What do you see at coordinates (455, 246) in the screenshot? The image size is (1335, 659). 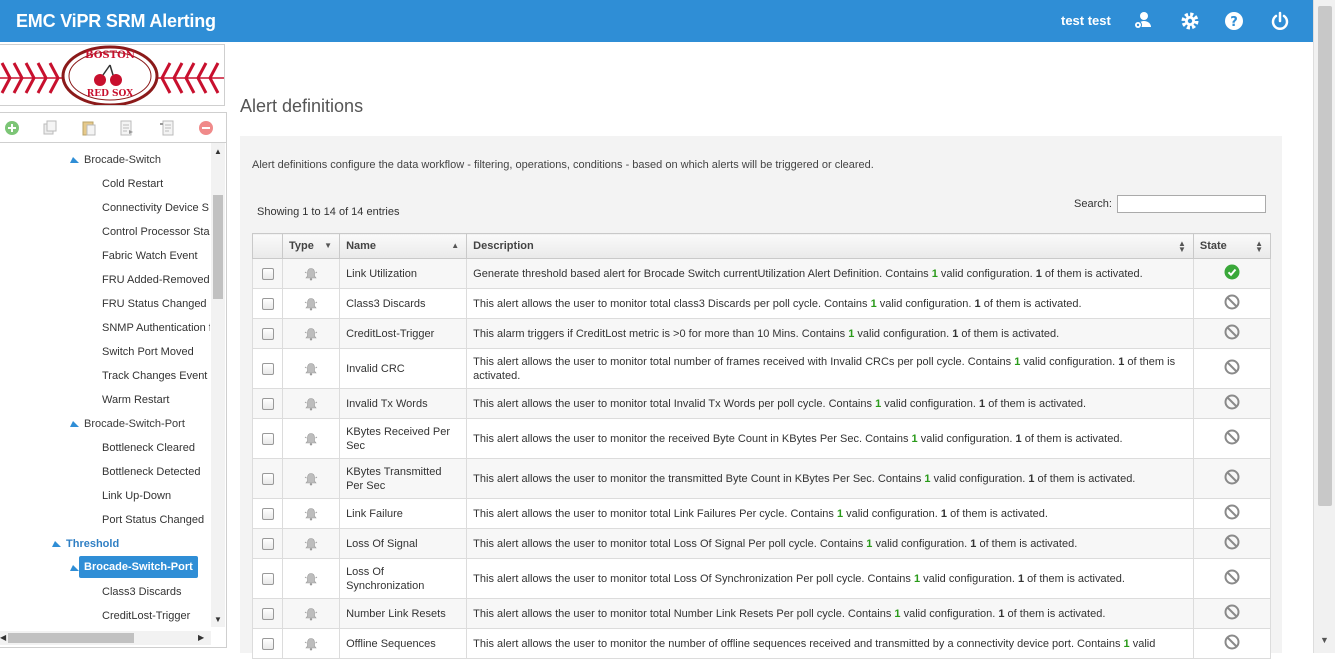 I see `sort-asc-icon: ▲` at bounding box center [455, 246].